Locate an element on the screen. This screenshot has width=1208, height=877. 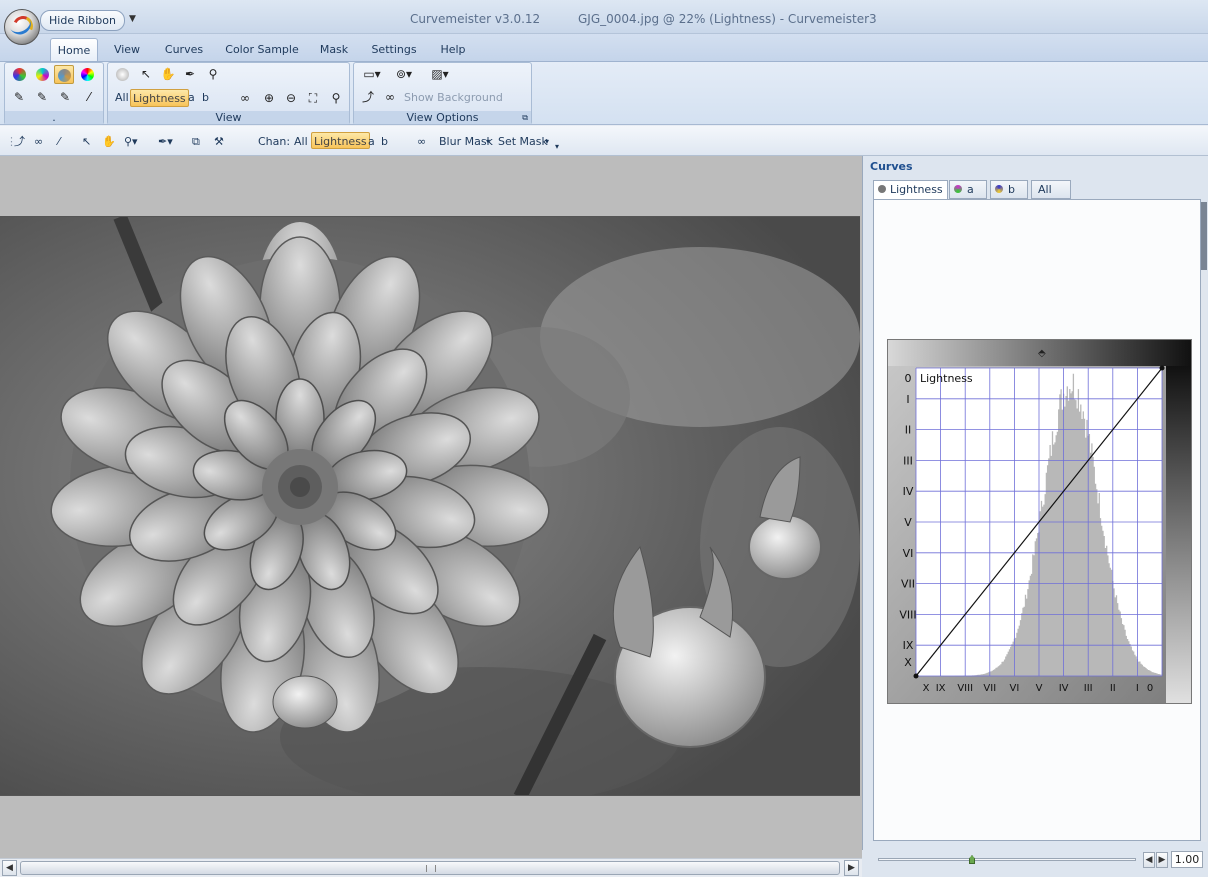
hide-ribbon-button: Hide Ribbon is located at coordinates (82, 20).